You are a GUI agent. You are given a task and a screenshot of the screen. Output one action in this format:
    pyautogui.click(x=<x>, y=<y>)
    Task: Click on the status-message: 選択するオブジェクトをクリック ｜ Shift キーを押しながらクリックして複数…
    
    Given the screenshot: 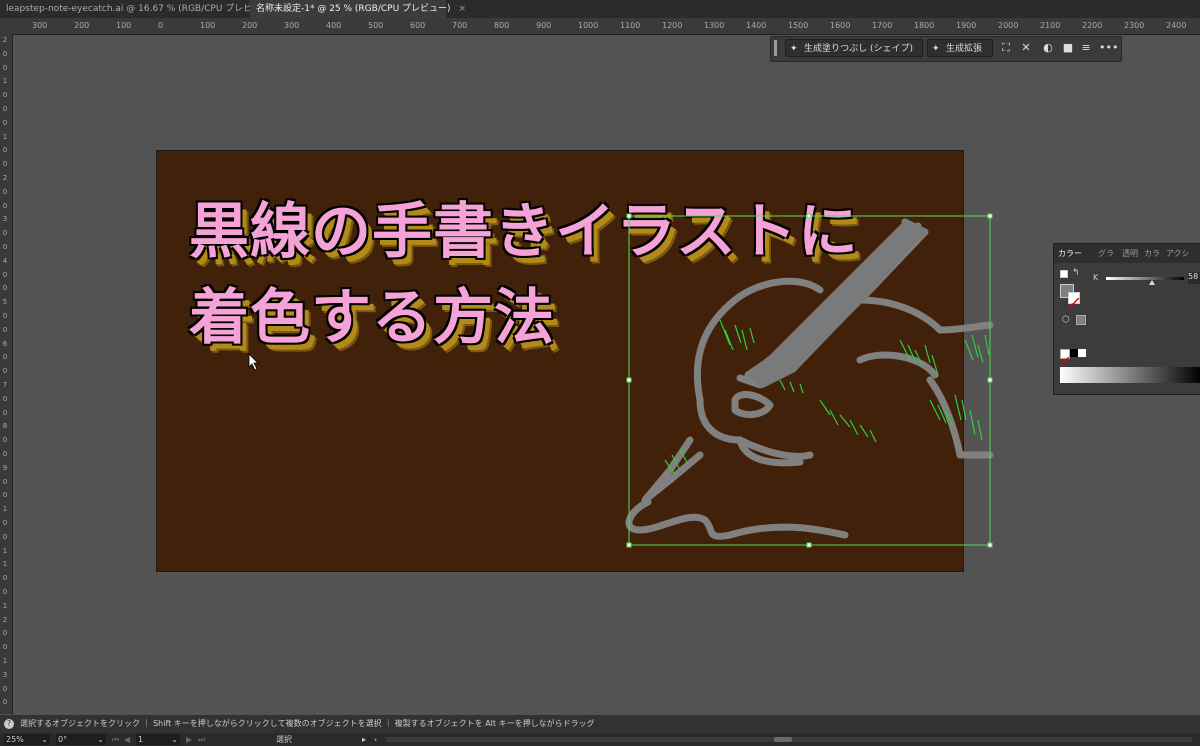 What is the action you would take?
    pyautogui.click(x=307, y=723)
    